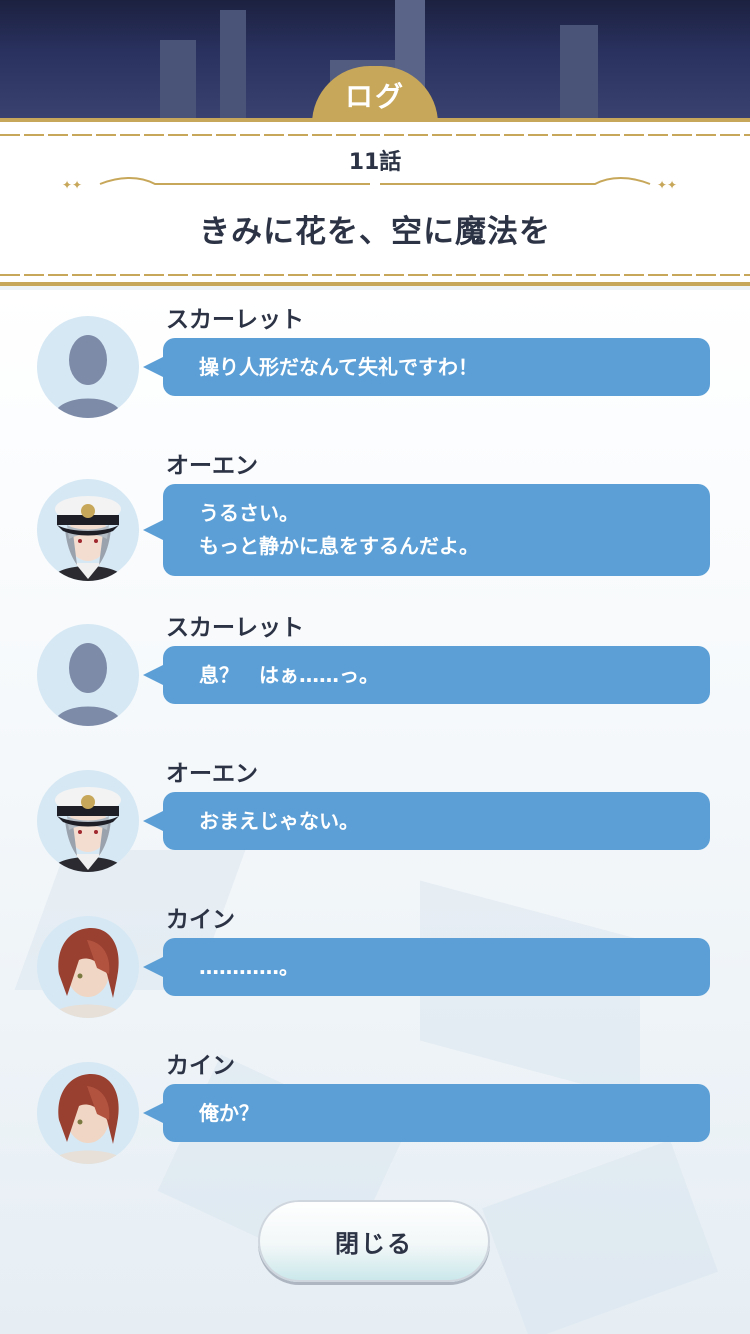  I want to click on close-button: 閉じる, so click(374, 1241).